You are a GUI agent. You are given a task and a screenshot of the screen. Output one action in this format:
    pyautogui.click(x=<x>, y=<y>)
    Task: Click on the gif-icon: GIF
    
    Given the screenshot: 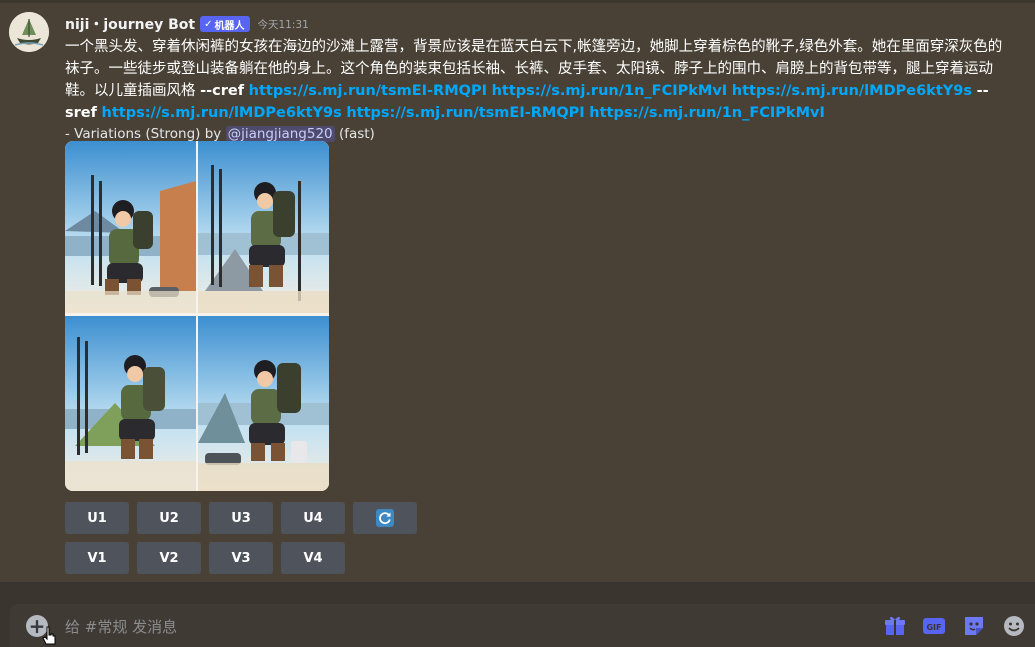 What is the action you would take?
    pyautogui.click(x=934, y=626)
    